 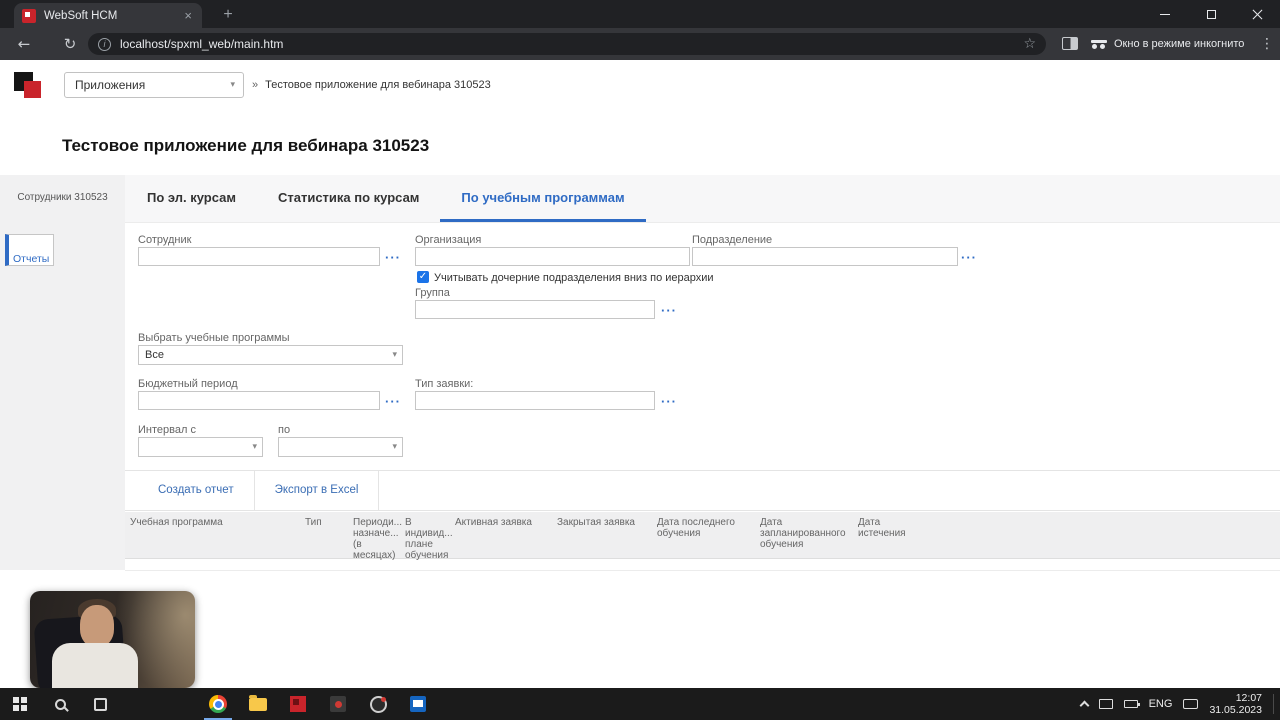 I want to click on site-favicon-icon, so click(x=29, y=15).